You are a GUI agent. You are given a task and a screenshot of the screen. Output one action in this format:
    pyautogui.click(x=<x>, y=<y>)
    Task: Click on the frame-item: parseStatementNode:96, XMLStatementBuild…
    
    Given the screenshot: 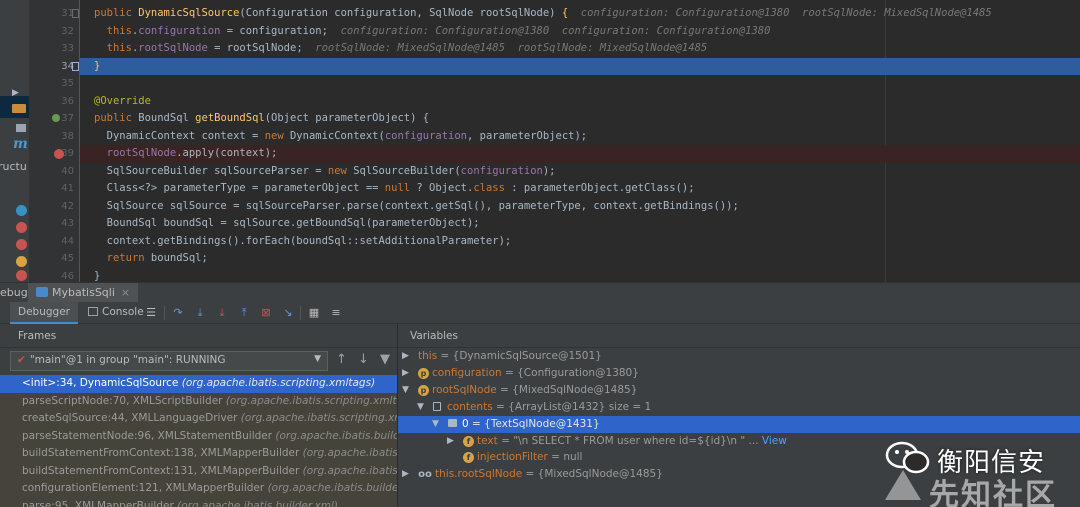 What is the action you would take?
    pyautogui.click(x=198, y=436)
    